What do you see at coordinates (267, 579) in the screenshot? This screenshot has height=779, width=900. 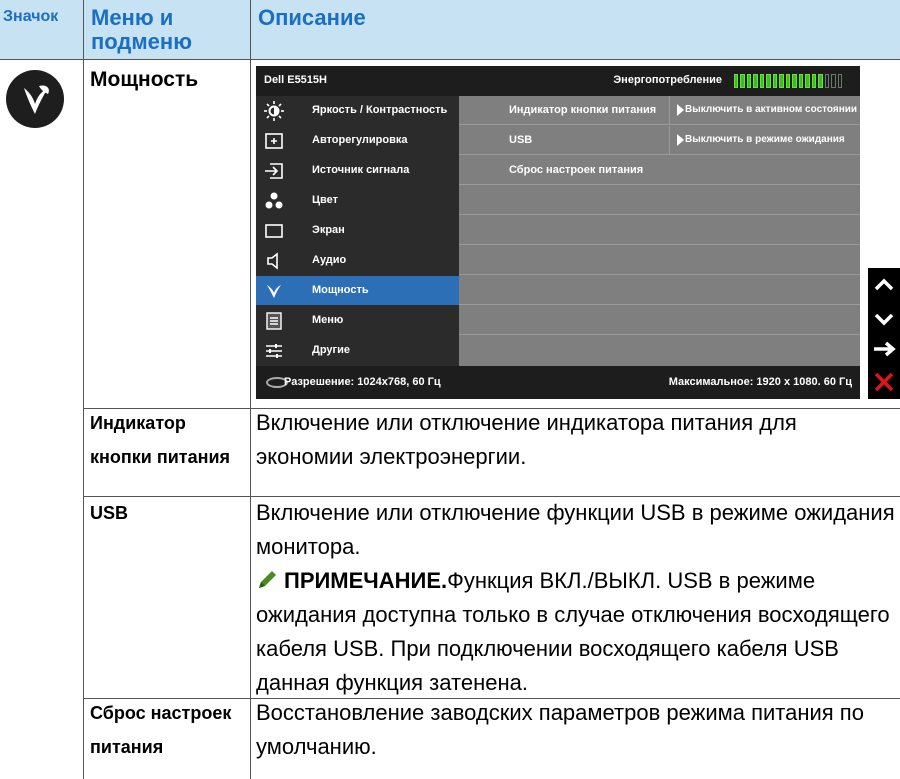 I see `note-pencil-icon` at bounding box center [267, 579].